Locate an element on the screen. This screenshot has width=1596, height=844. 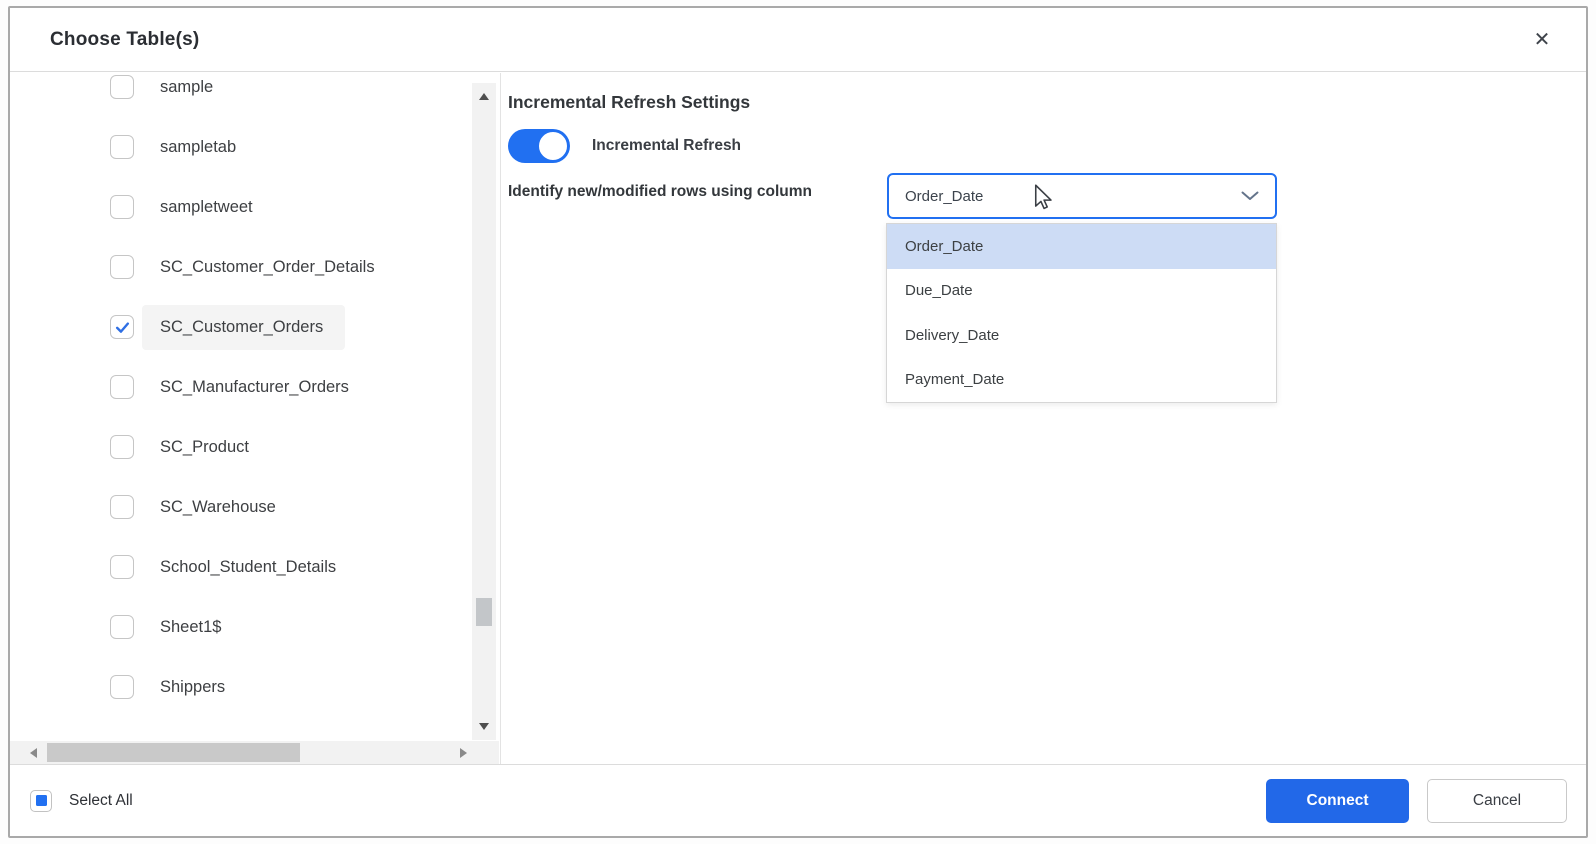
vertical-scrollbar-thumb is located at coordinates (484, 612).